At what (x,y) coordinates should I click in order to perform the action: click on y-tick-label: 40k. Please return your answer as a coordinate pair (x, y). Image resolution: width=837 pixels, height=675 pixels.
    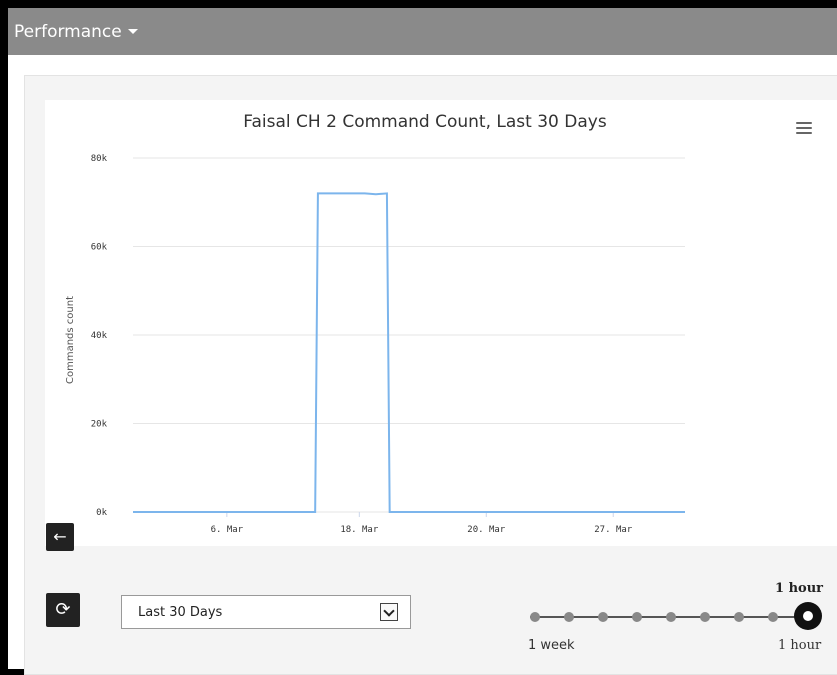
    Looking at the image, I should click on (99, 336).